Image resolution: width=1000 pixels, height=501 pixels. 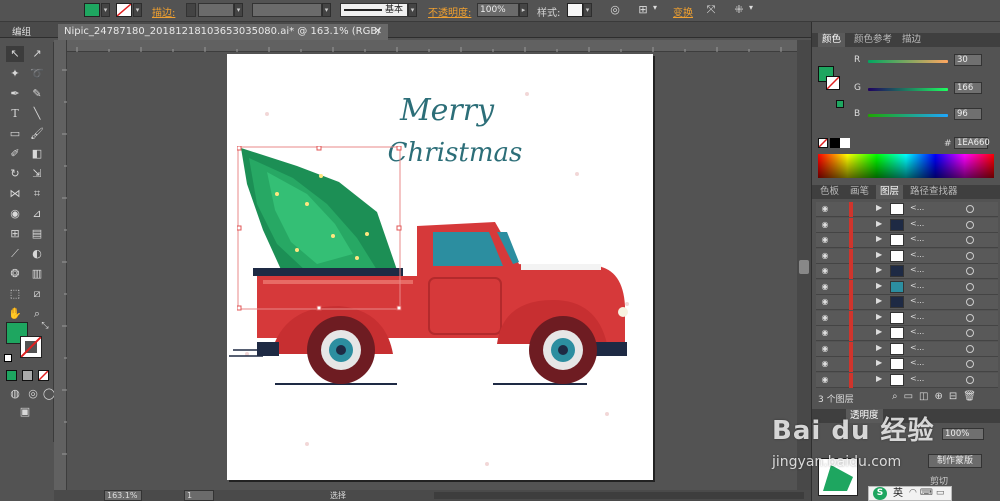 What do you see at coordinates (15, 274) in the screenshot?
I see `symbol-sprayer-tool-icon: ❂` at bounding box center [15, 274].